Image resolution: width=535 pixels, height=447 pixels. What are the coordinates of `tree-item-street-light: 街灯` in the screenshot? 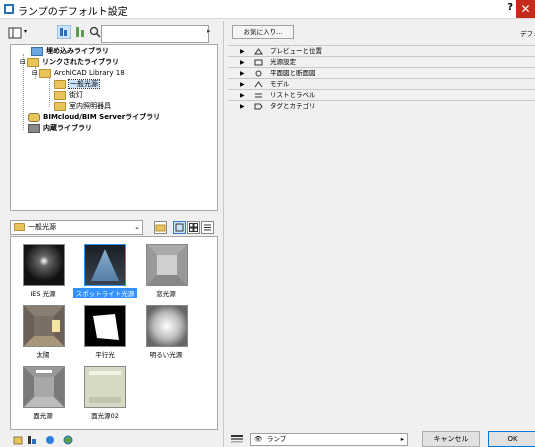 It's located at (68, 95).